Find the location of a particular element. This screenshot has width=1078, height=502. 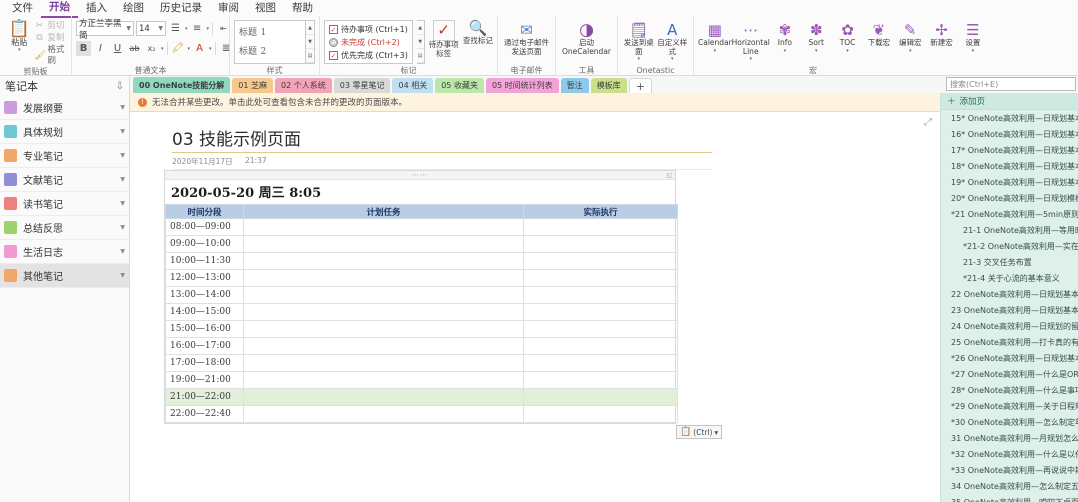

style-heading-2: 标题 2 is located at coordinates (272, 51).